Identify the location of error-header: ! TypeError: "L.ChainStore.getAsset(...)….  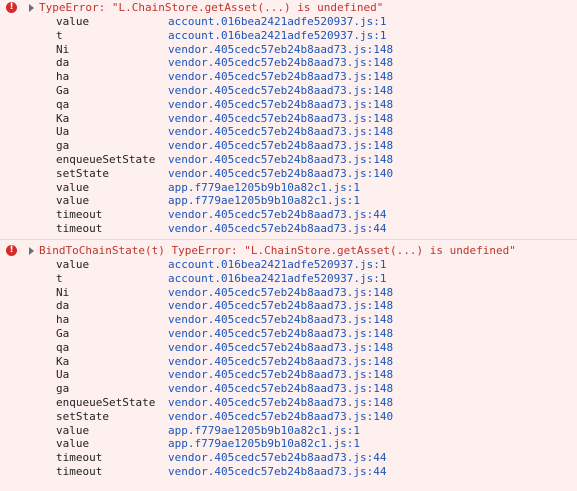
(288, 8).